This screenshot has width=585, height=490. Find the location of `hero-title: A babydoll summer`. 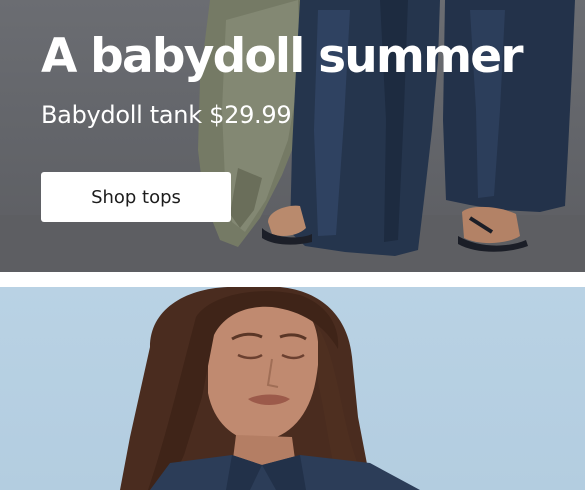

hero-title: A babydoll summer is located at coordinates (282, 56).